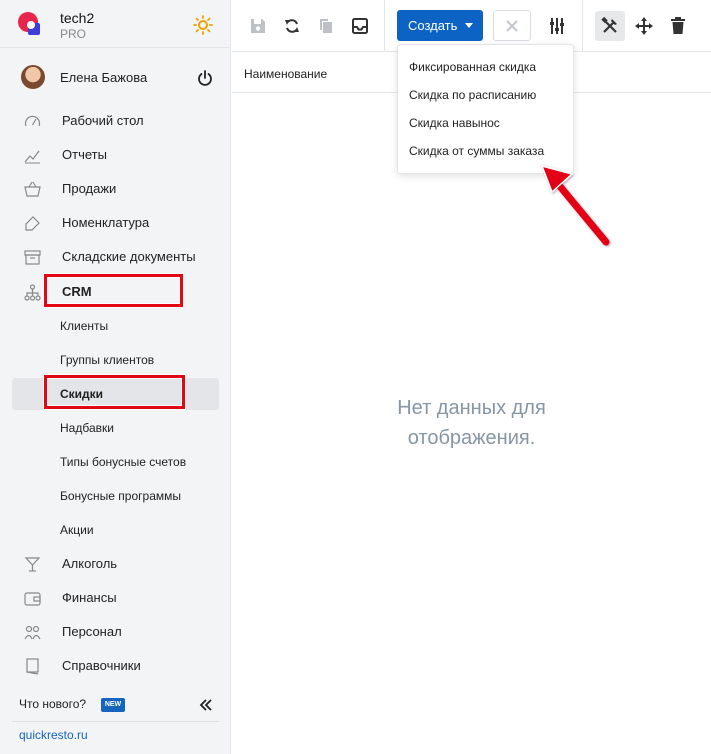  I want to click on submenu-item-label: Акции, so click(77, 530).